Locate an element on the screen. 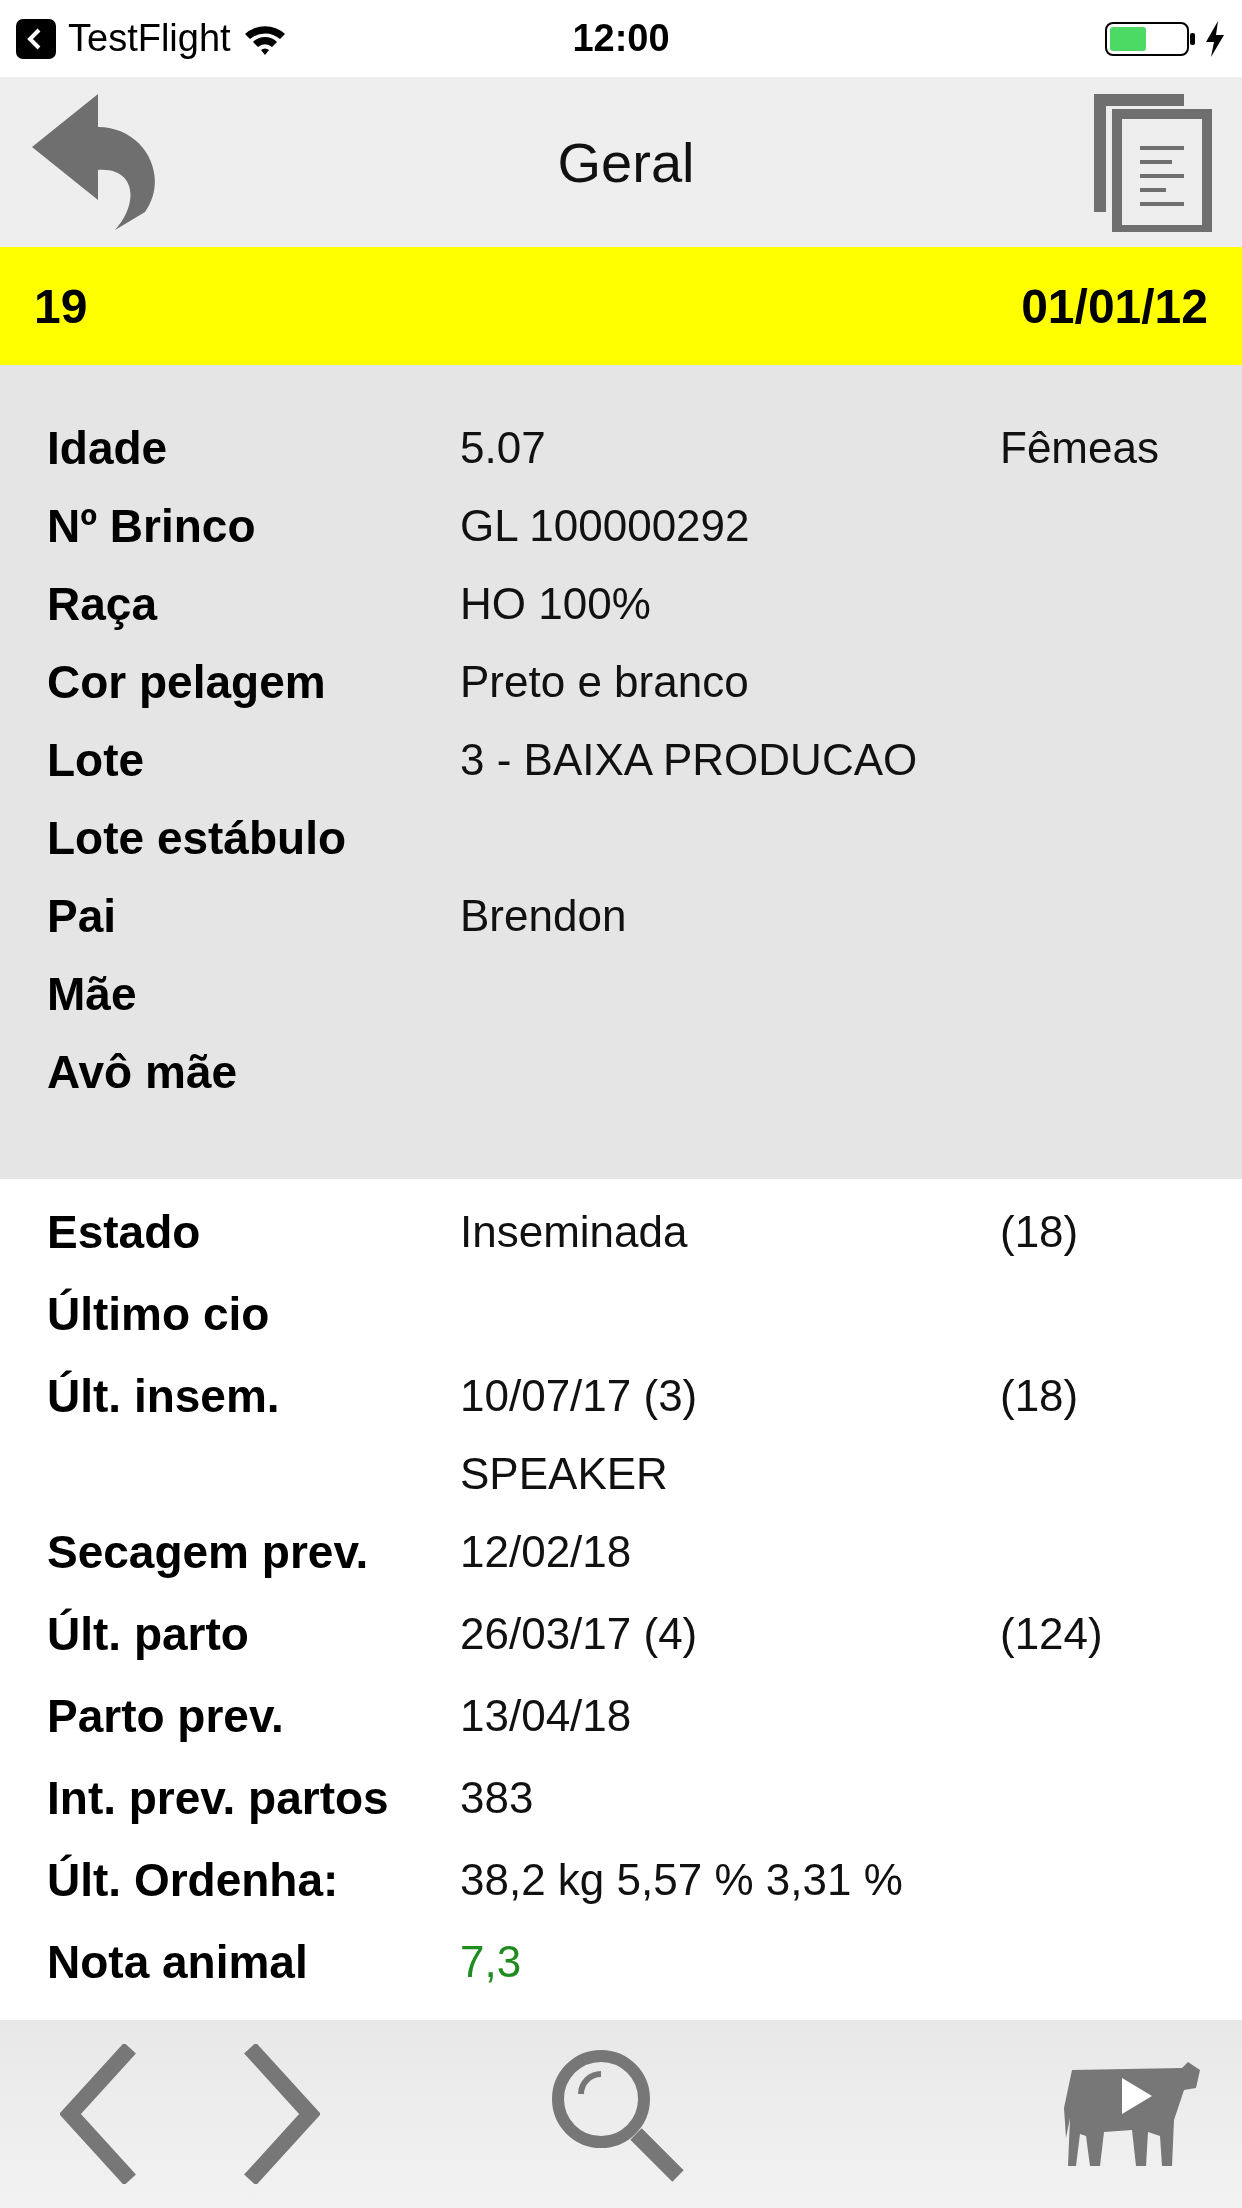  field-label: Parto prev. is located at coordinates (166, 1716).